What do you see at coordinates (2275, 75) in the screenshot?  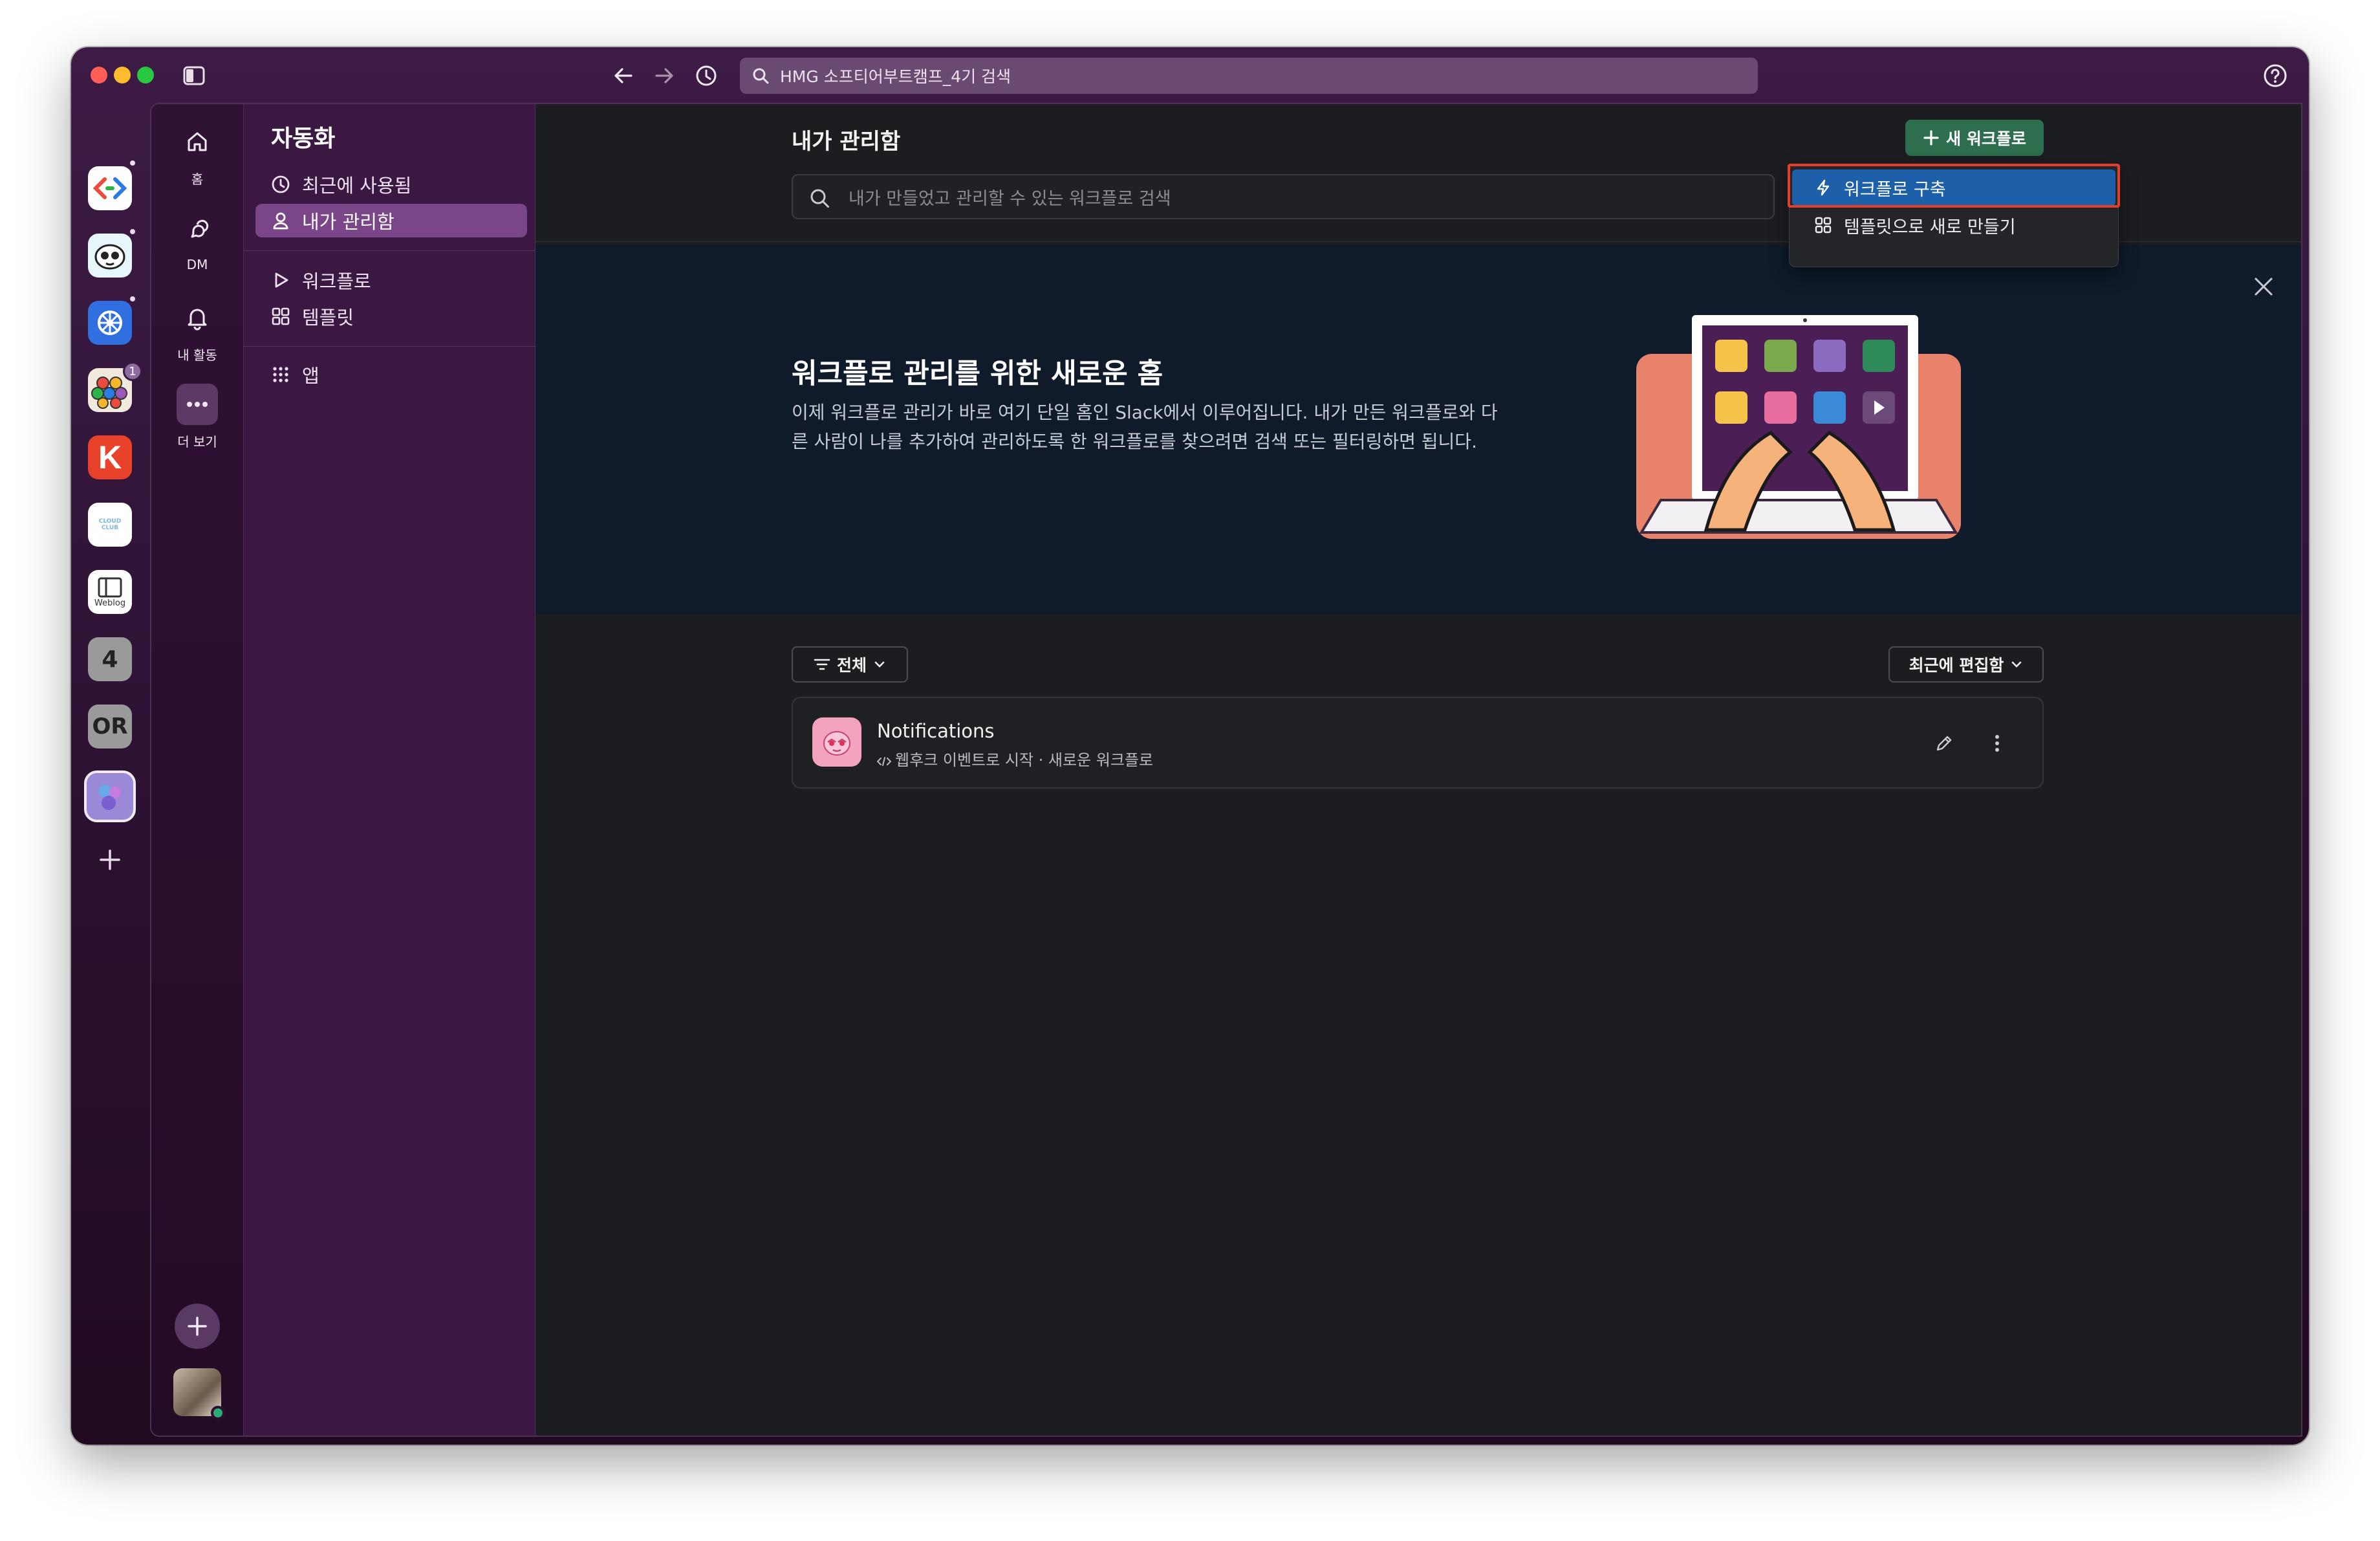 I see `help-icon` at bounding box center [2275, 75].